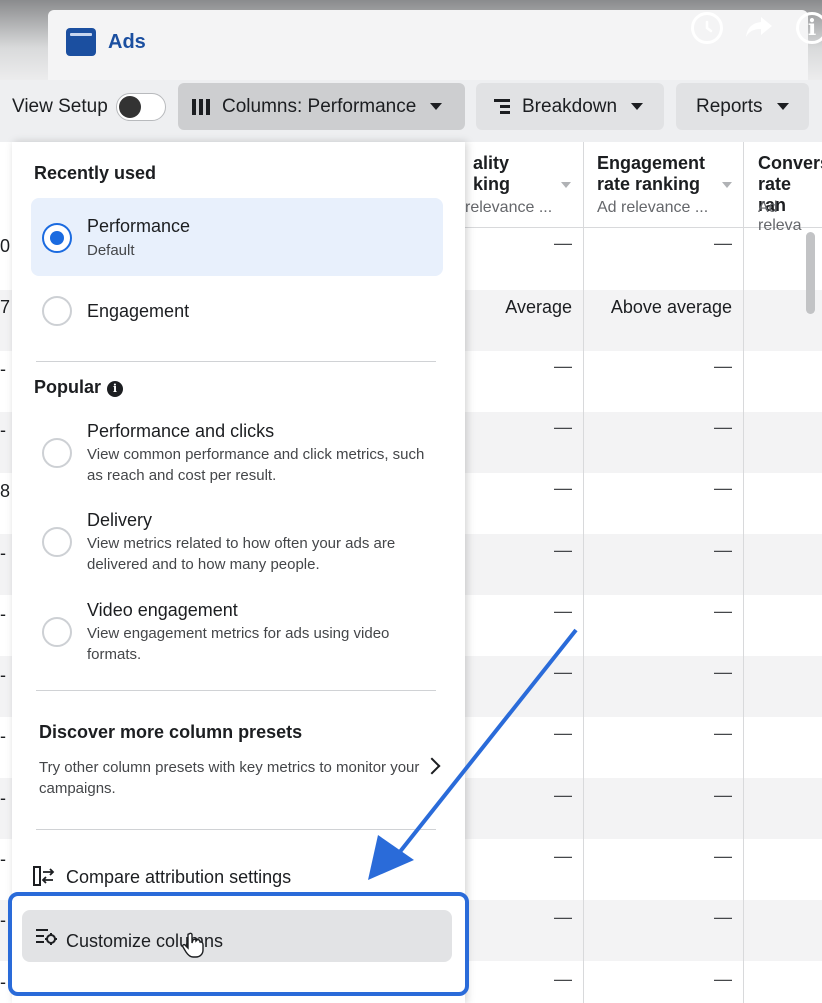 The height and width of the screenshot is (1003, 822). What do you see at coordinates (783, 188) in the screenshot?
I see `column-header-conversion-rate-ranking: Convers rate ran Ad releva` at bounding box center [783, 188].